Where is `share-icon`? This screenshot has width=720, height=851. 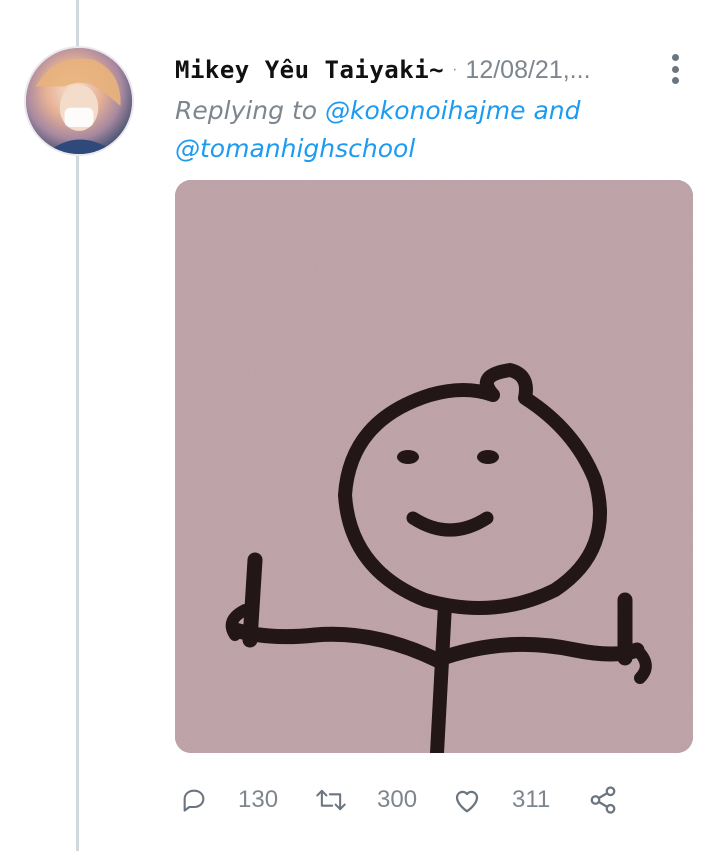 share-icon is located at coordinates (603, 800).